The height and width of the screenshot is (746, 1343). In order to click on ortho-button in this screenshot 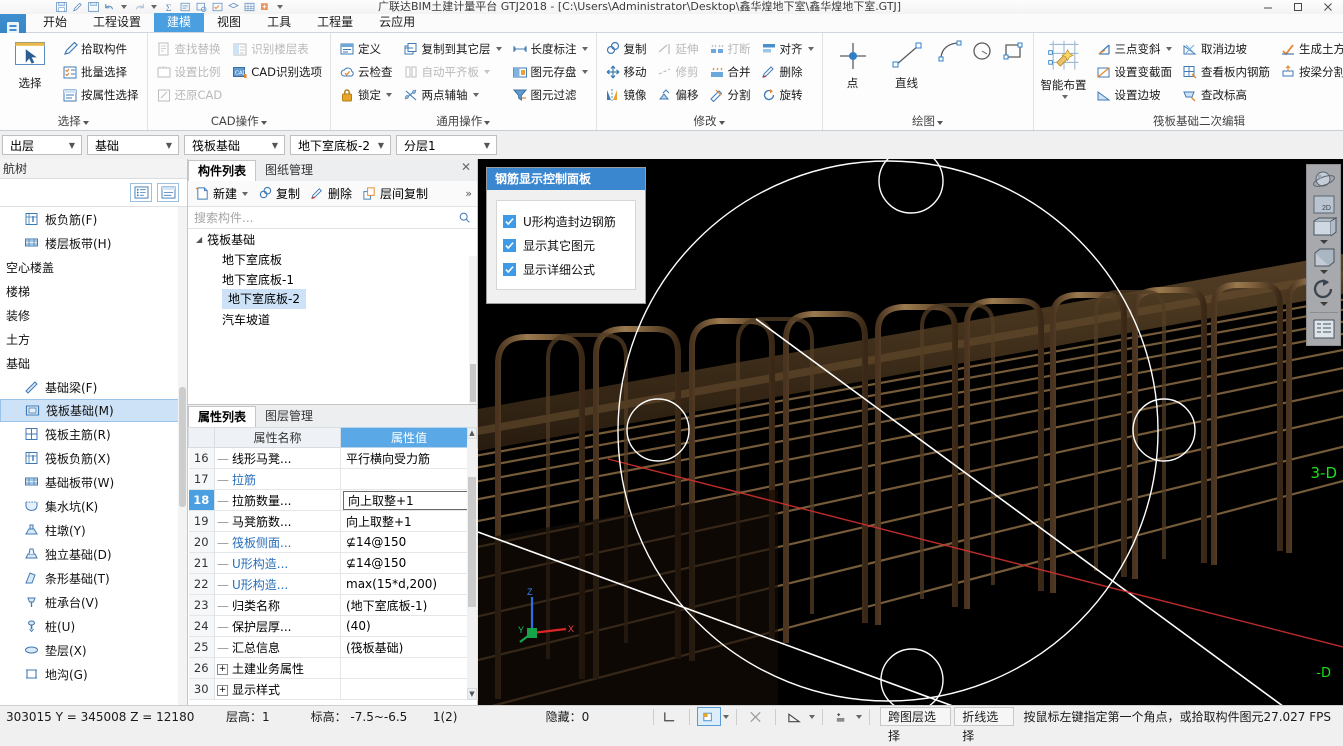, I will do `click(670, 716)`.